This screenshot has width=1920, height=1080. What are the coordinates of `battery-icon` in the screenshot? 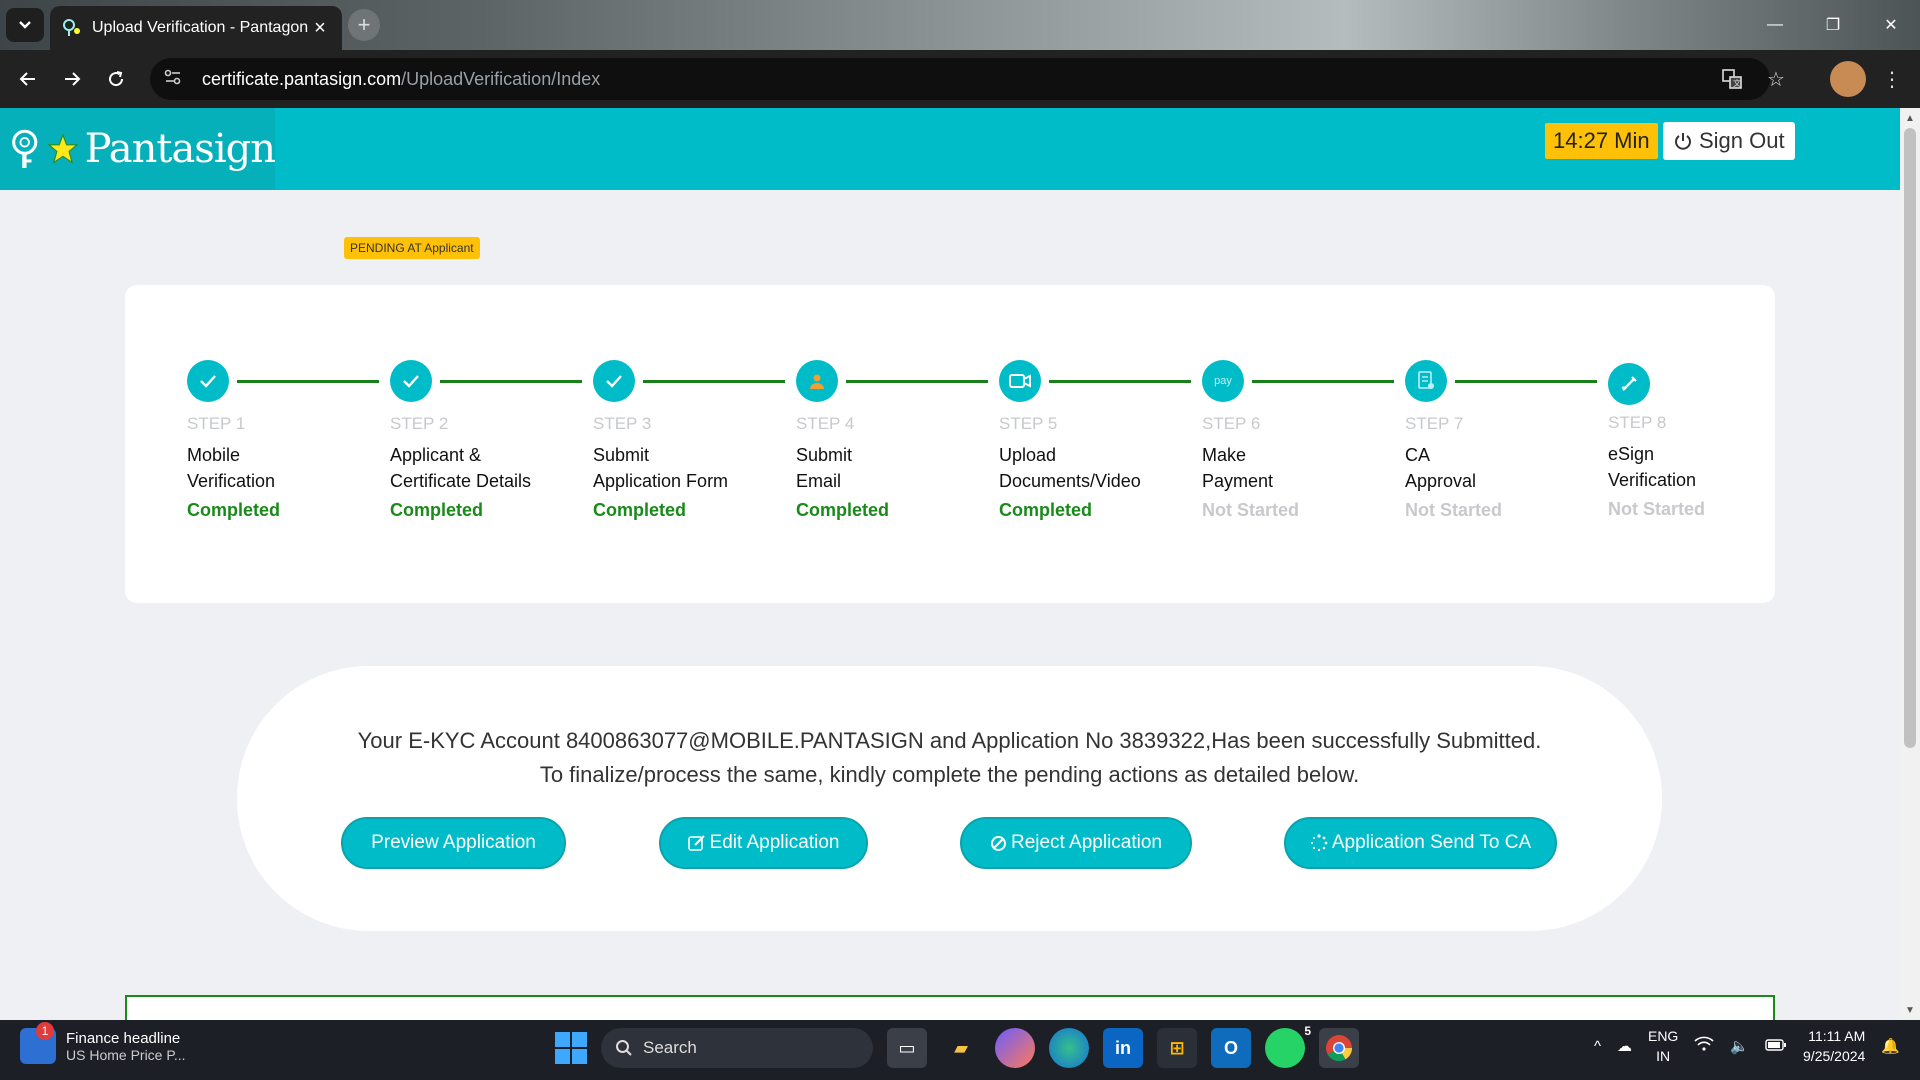 It's located at (1776, 1046).